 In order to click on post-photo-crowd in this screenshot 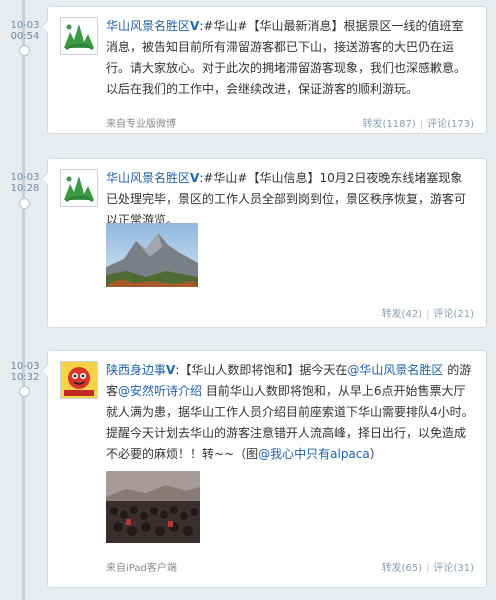, I will do `click(153, 507)`.